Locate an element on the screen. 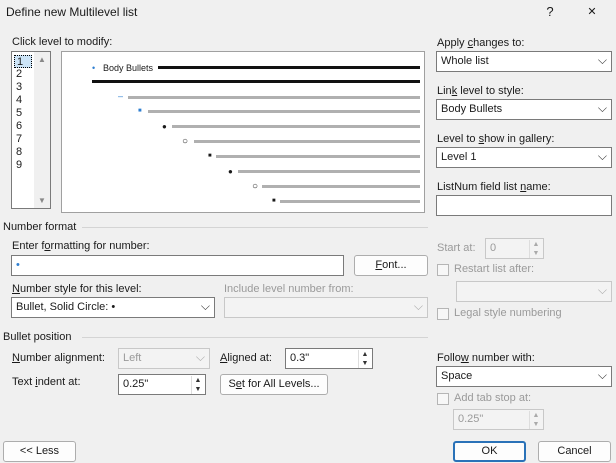 The width and height of the screenshot is (616, 463). follow-number-label: Follow number with: is located at coordinates (486, 358).